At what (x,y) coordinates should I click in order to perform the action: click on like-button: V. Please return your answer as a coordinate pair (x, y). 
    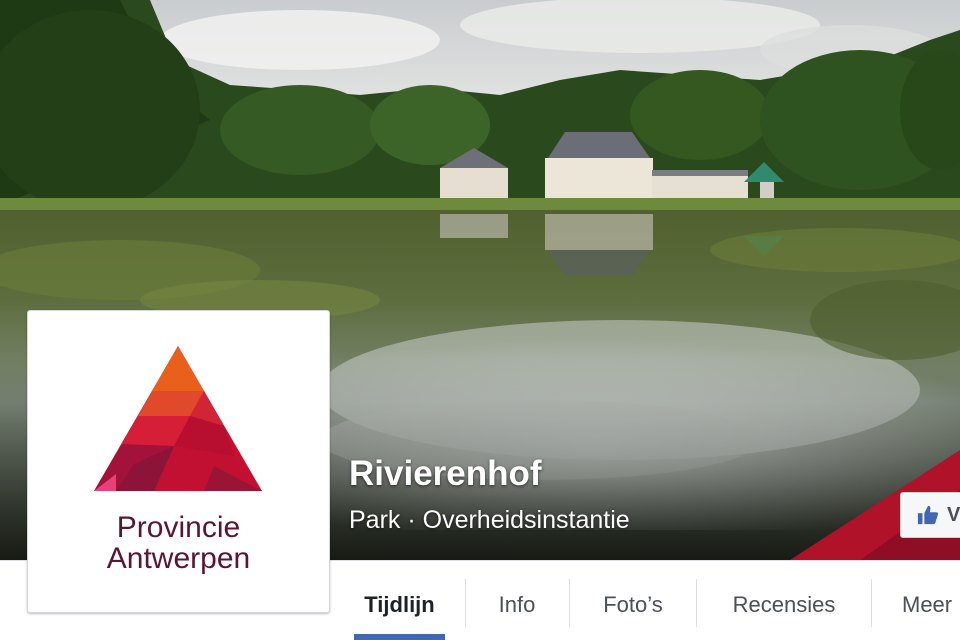
    Looking at the image, I should click on (930, 515).